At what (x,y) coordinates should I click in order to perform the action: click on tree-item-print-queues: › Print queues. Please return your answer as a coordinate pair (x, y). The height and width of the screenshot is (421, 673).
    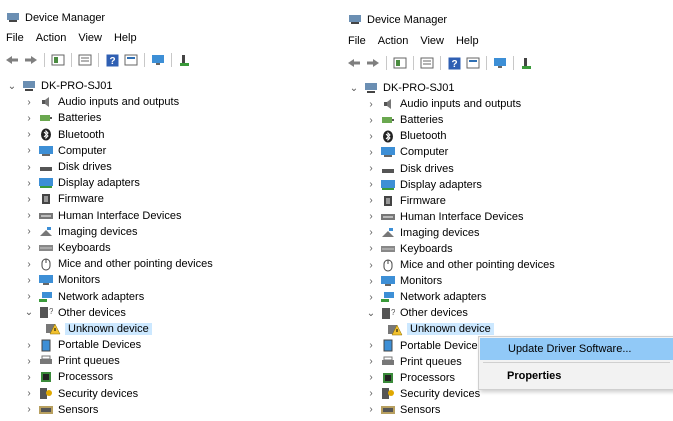
    Looking at the image, I should click on (109, 361).